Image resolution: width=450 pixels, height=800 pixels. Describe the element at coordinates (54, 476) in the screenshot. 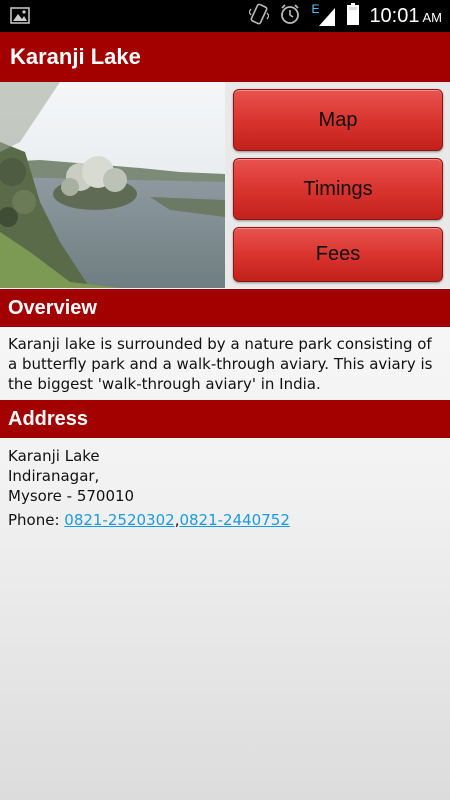

I see `address-line-2: Indiranagar,` at that location.